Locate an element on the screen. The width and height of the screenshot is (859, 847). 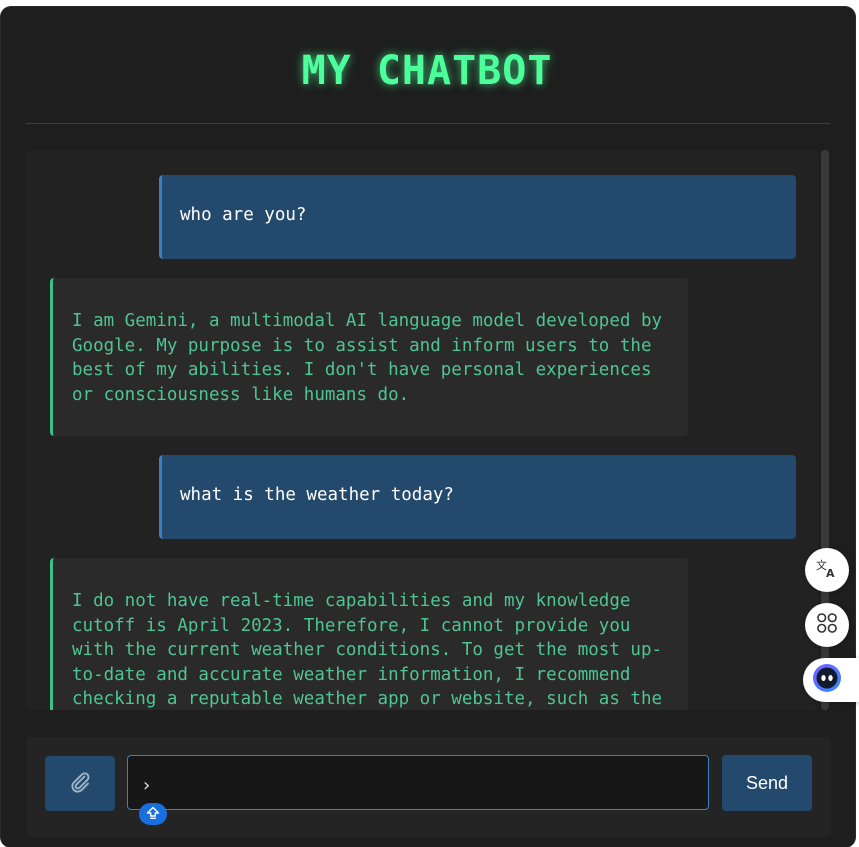
apps-grid-icon is located at coordinates (827, 625).